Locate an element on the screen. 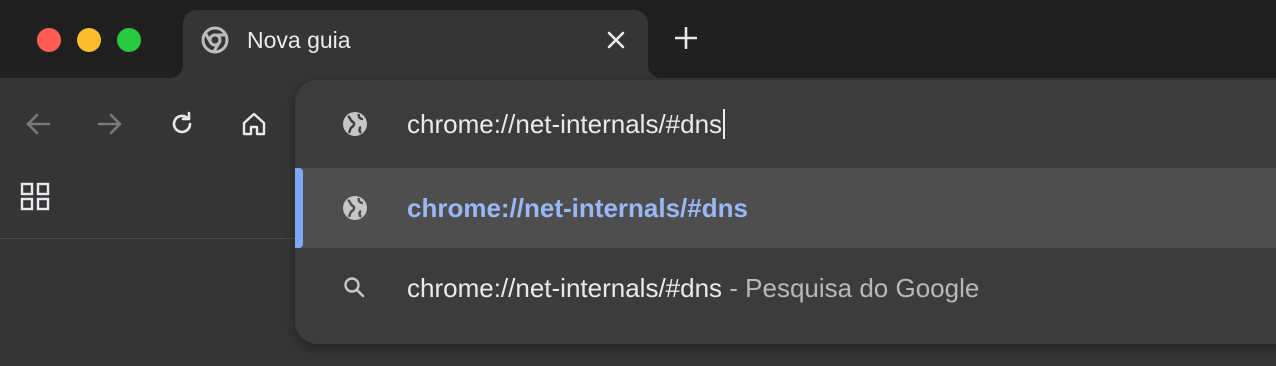 Image resolution: width=1276 pixels, height=366 pixels. window-minimize-button is located at coordinates (89, 40).